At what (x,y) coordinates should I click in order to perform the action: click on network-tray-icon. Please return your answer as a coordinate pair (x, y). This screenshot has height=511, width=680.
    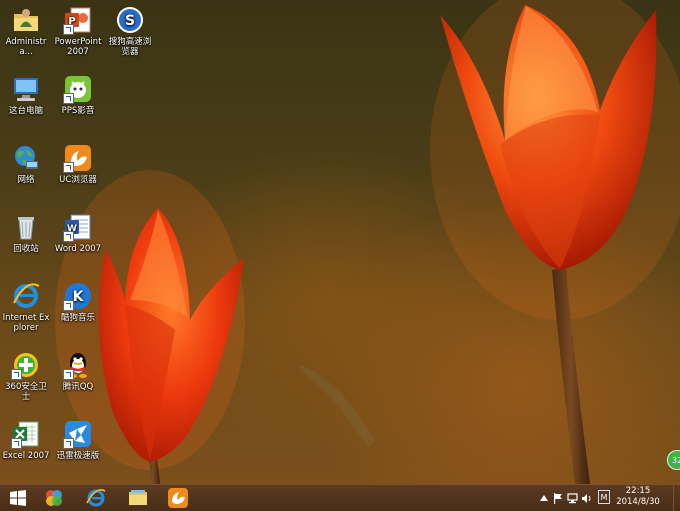
    Looking at the image, I should click on (572, 497).